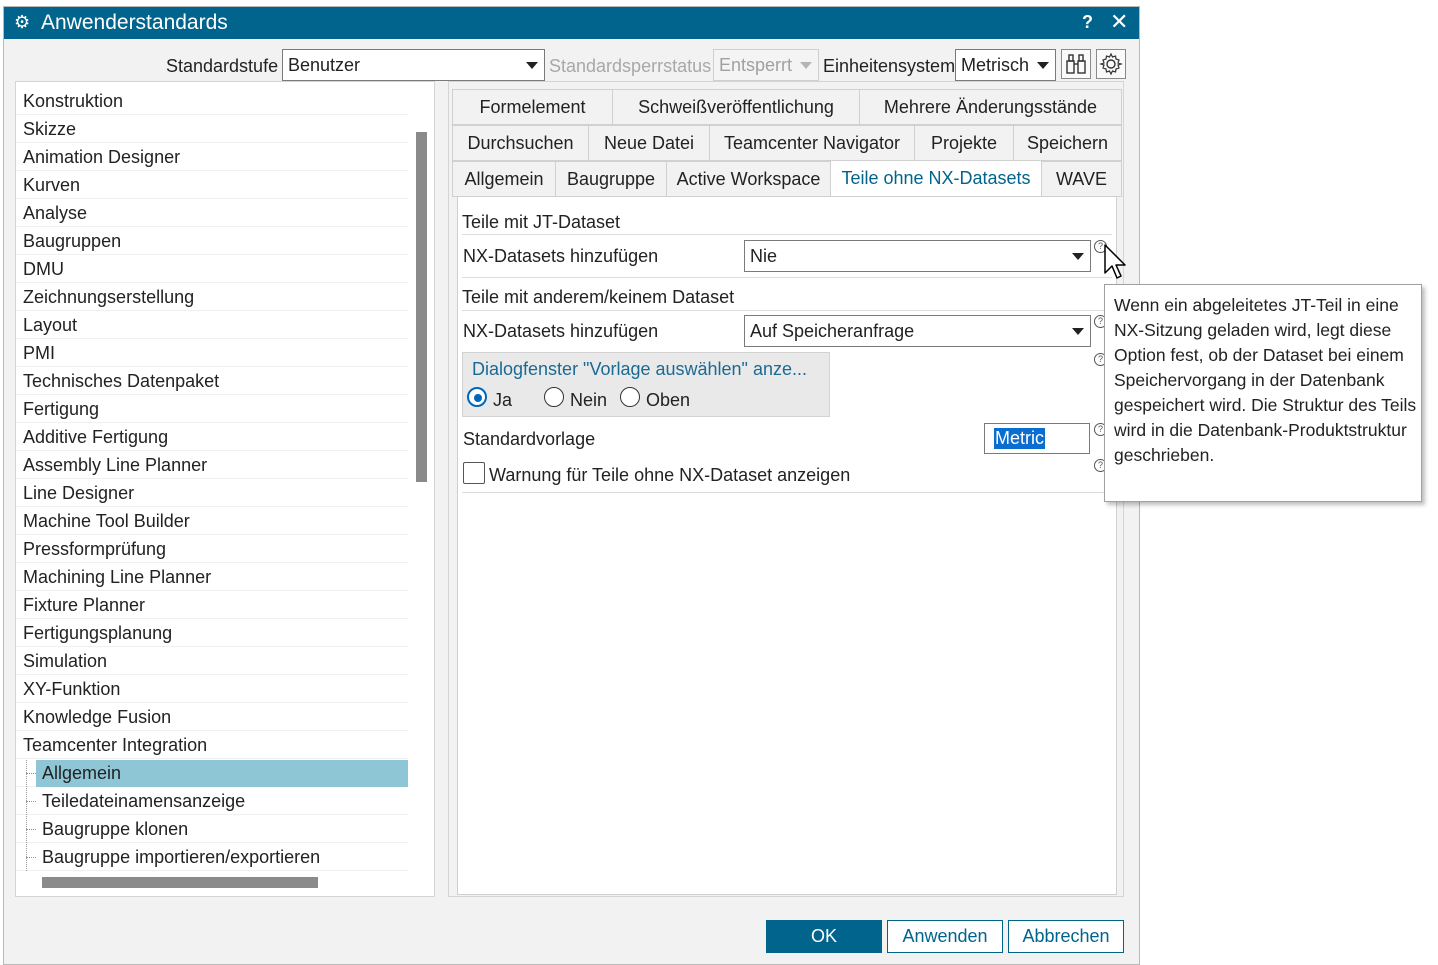 This screenshot has height=965, width=1438. I want to click on radio-nein, so click(554, 397).